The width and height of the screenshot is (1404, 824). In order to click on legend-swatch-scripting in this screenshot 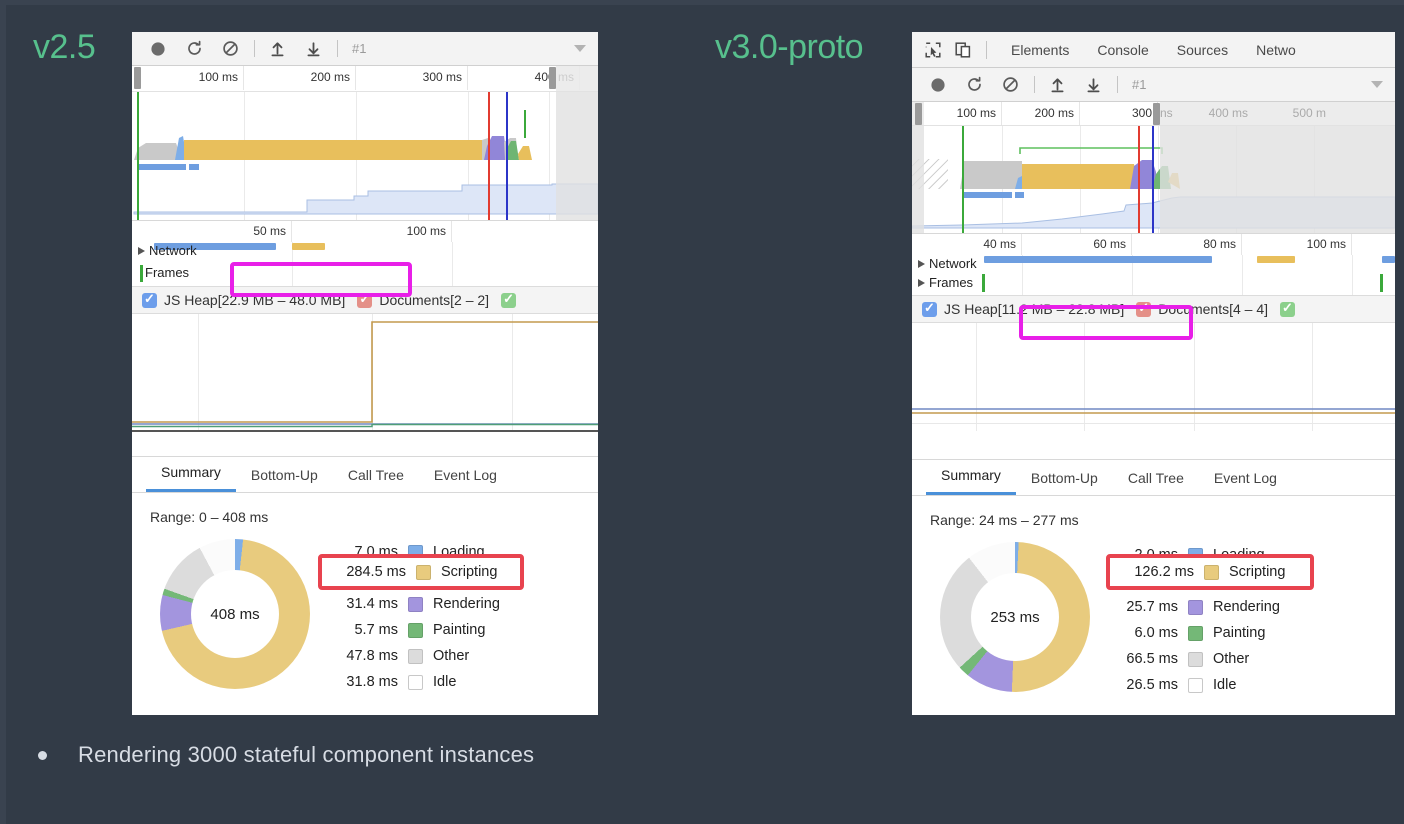, I will do `click(423, 572)`.